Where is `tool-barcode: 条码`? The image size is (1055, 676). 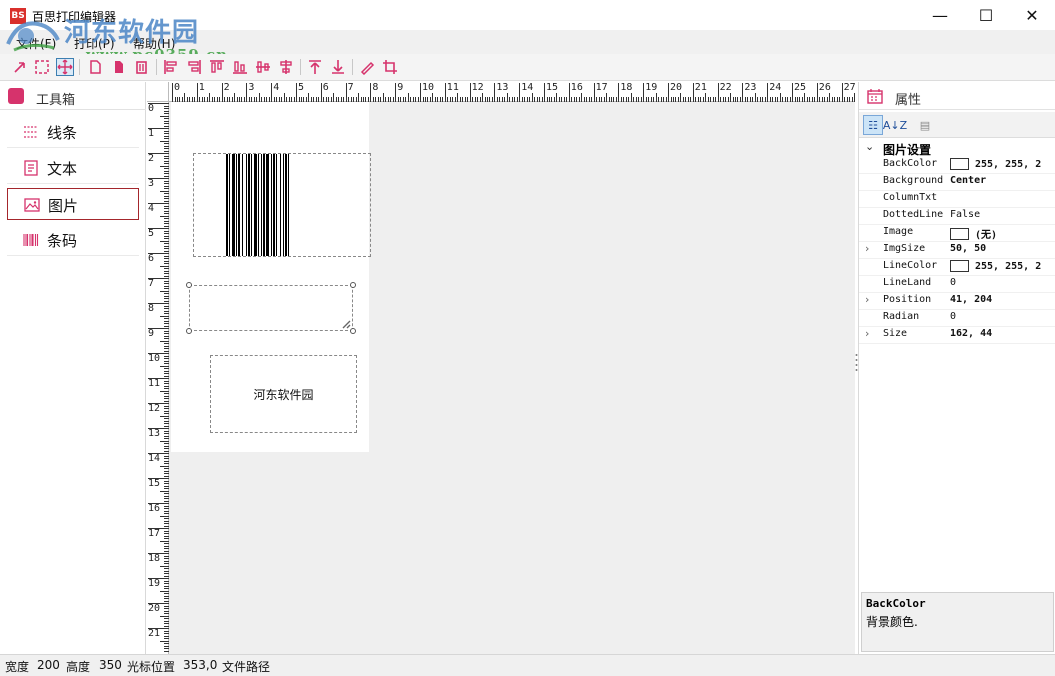
tool-barcode: 条码 is located at coordinates (73, 240).